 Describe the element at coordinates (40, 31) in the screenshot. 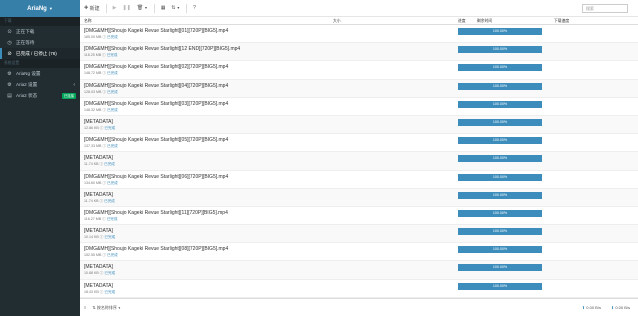

I see `nav-downloading: ⊙ 正在下载` at that location.